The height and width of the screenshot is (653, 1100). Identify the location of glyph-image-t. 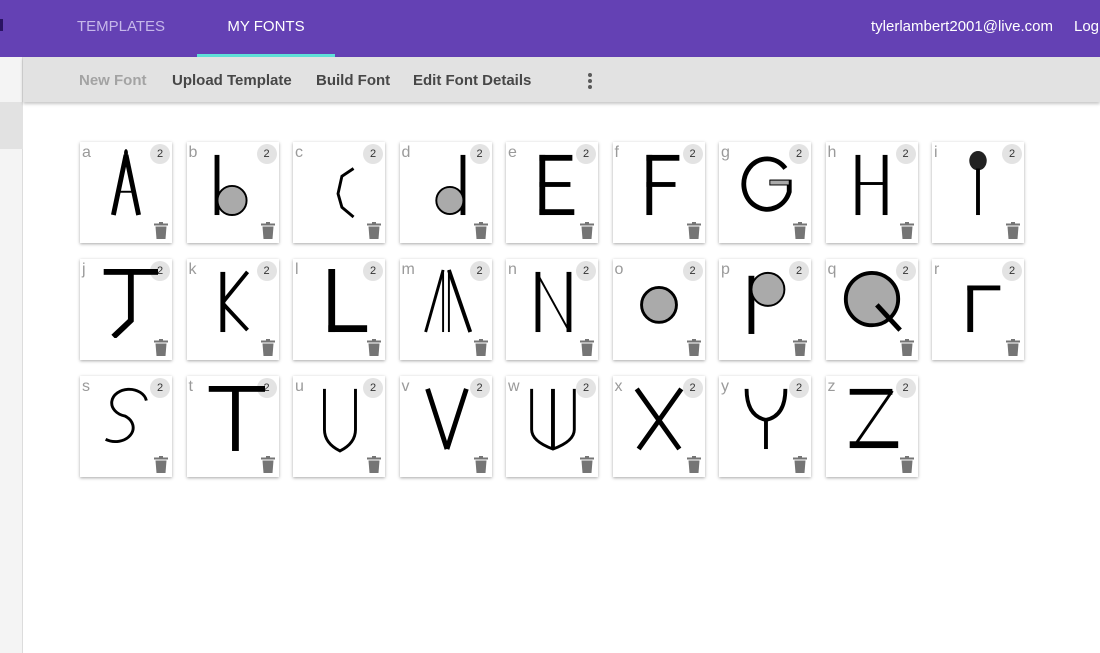
(236, 418).